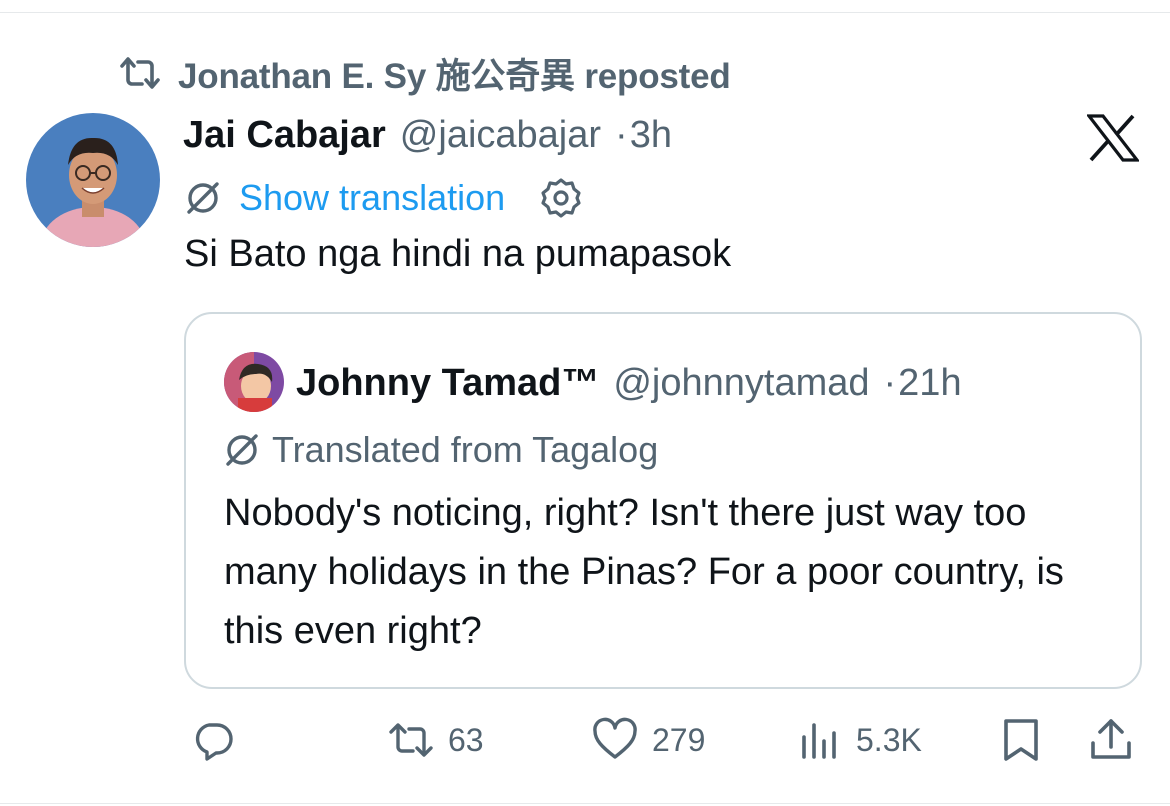 This screenshot has height=806, width=1170. I want to click on view-count: 5.3K, so click(889, 739).